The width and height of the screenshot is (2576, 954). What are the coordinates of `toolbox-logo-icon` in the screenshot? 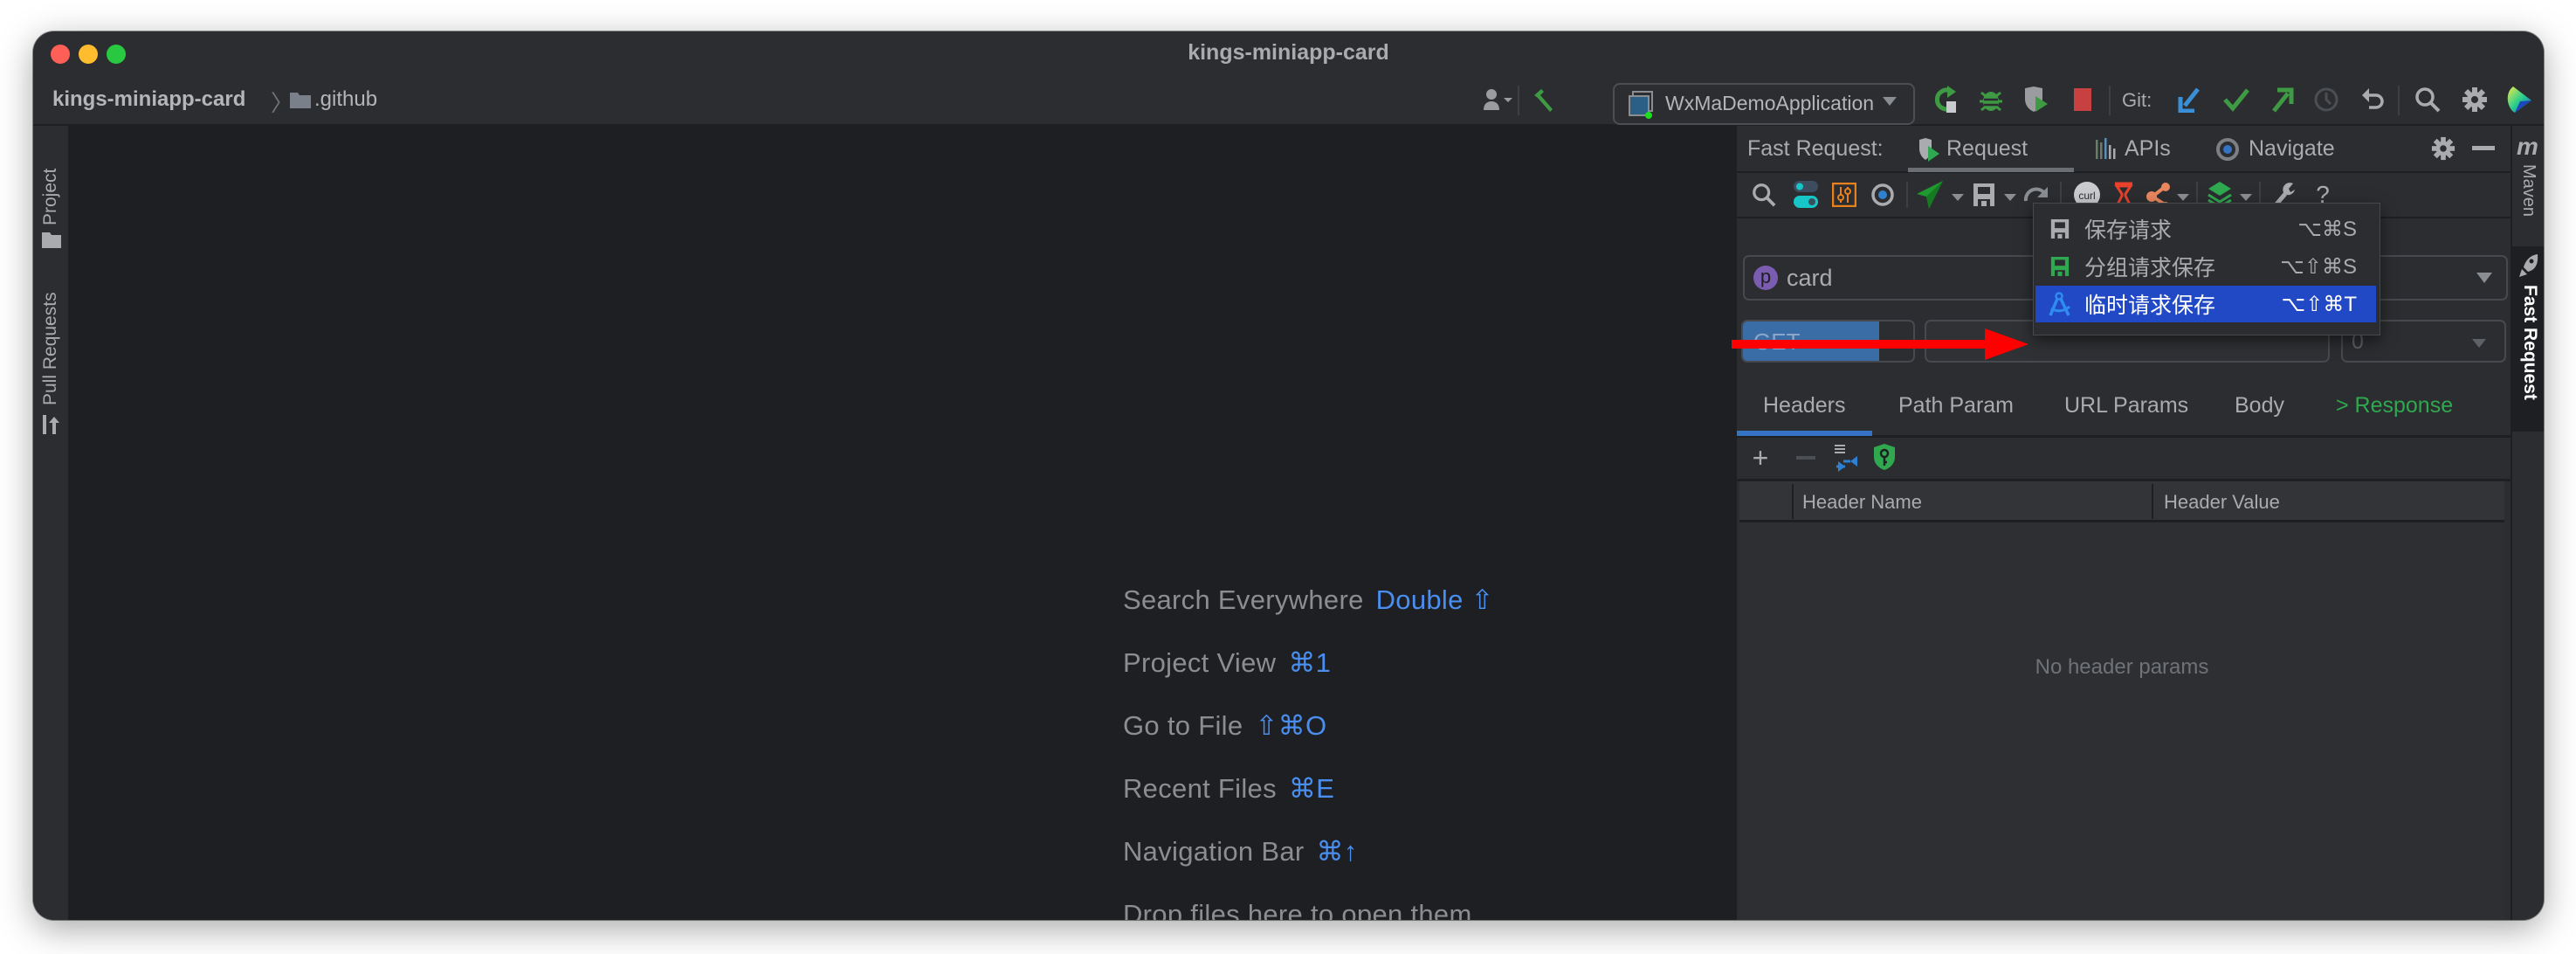 It's located at (2519, 99).